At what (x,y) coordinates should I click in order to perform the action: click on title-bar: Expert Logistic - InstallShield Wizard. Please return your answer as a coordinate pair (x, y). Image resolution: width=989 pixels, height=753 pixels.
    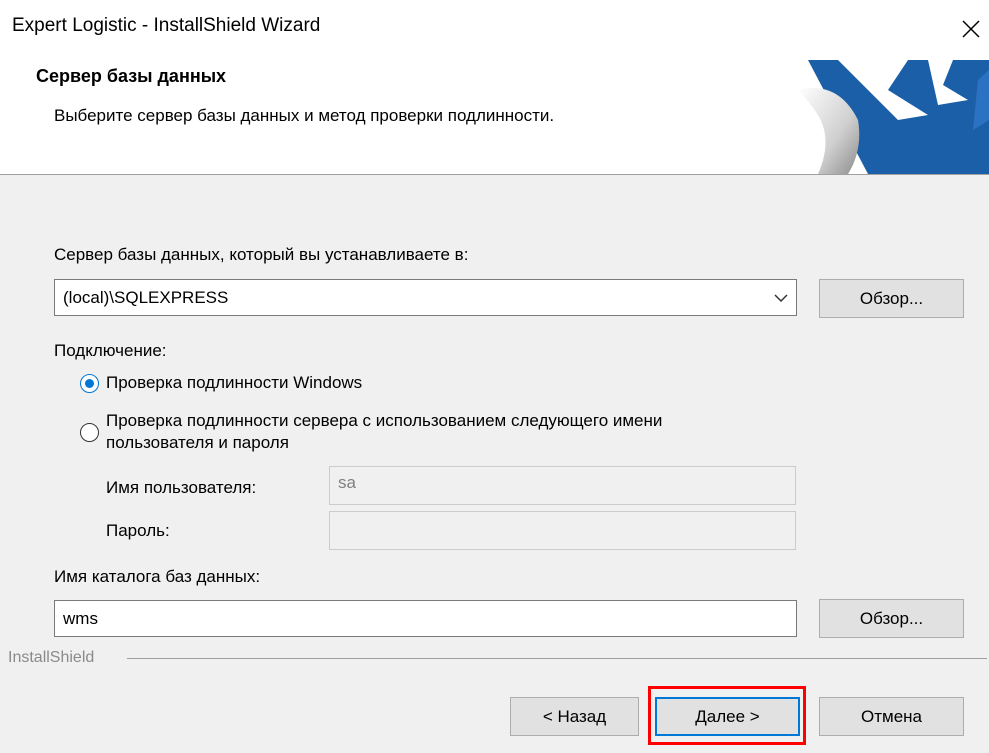
    Looking at the image, I should click on (494, 30).